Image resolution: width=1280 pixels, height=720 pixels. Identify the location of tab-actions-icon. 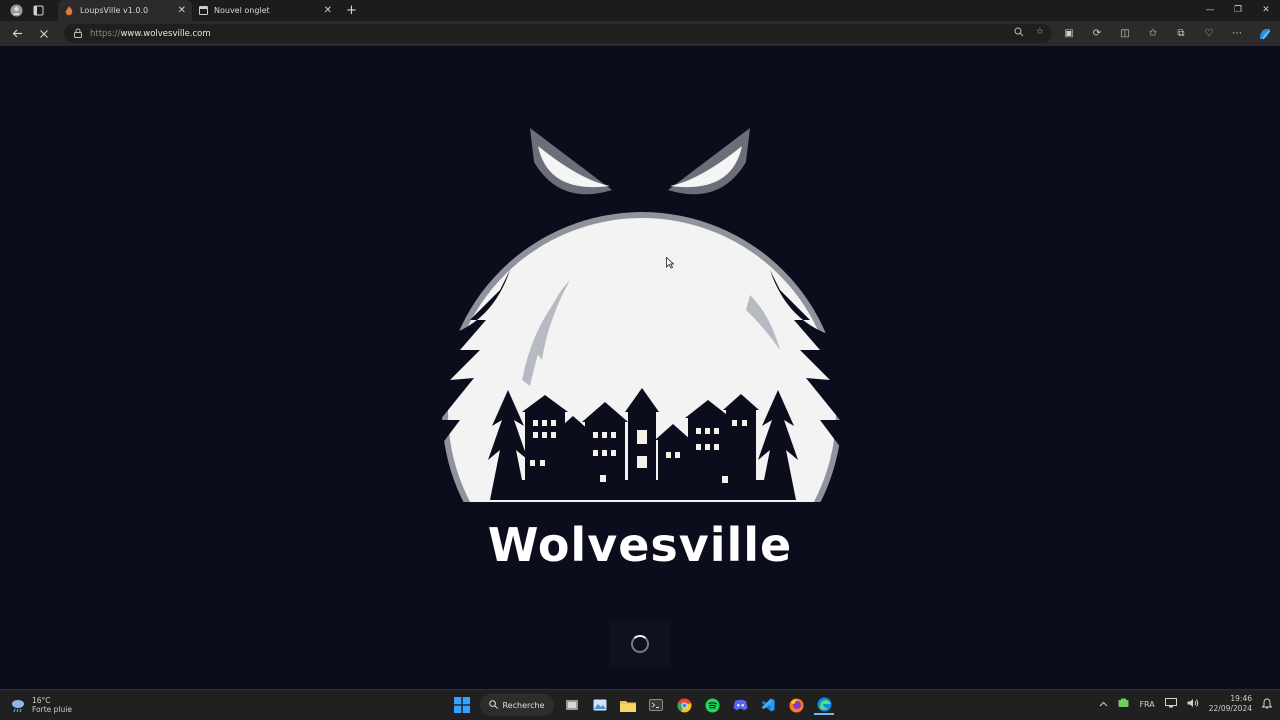
(38, 11).